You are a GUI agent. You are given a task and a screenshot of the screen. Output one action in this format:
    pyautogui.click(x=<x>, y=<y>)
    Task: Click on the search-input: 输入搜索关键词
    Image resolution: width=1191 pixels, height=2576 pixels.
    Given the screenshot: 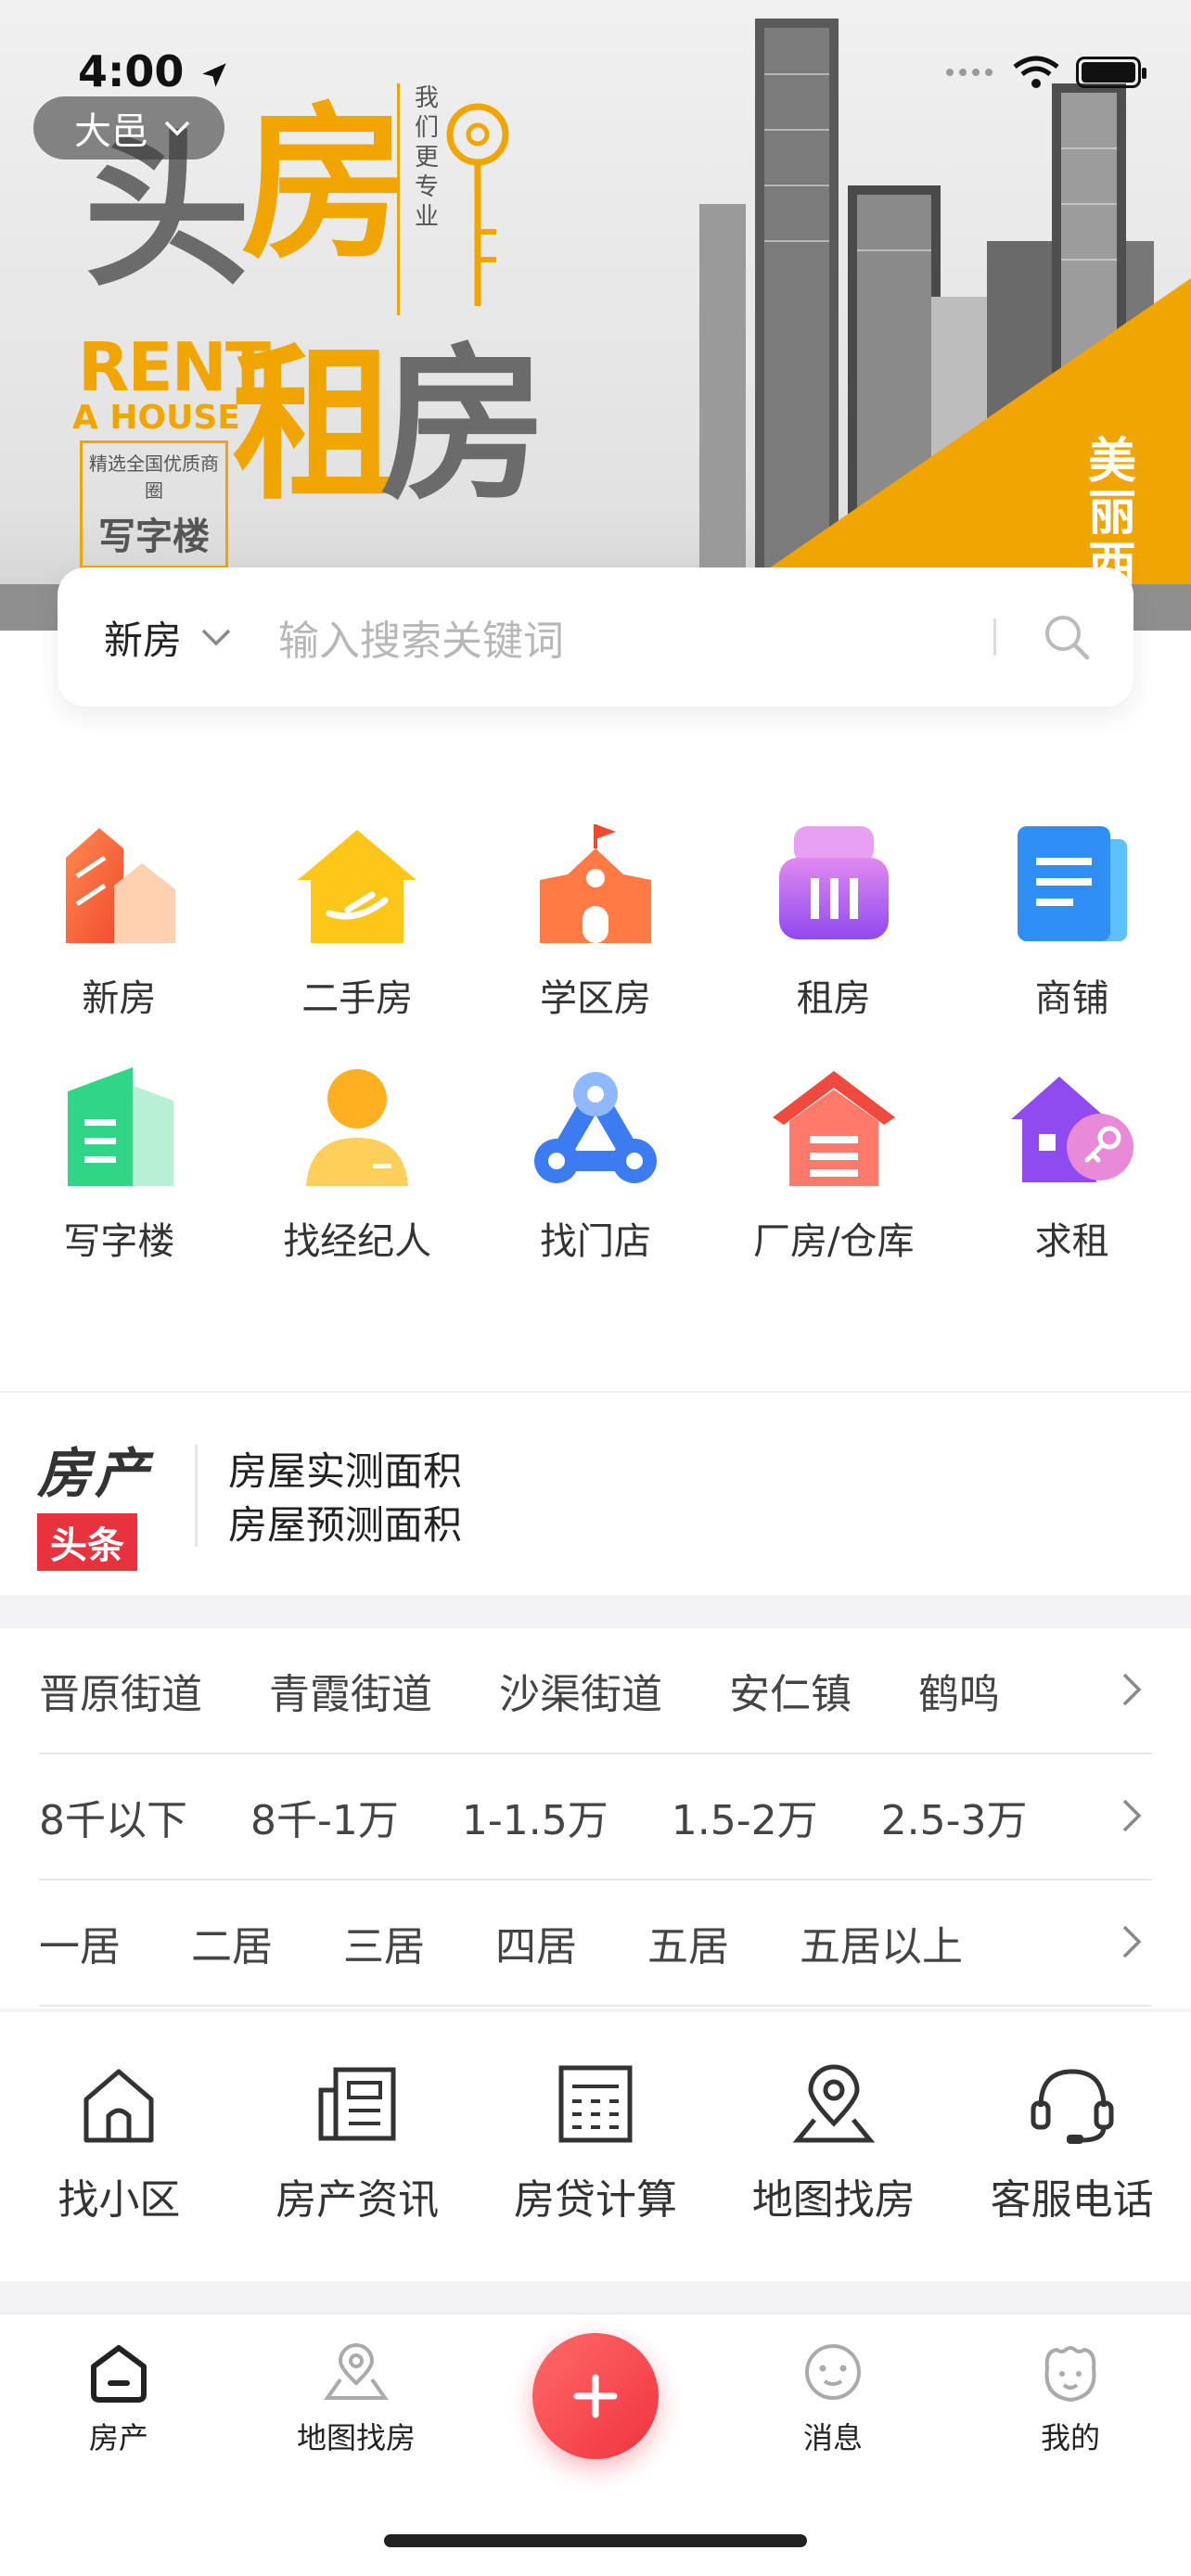 What is the action you would take?
    pyautogui.click(x=636, y=637)
    